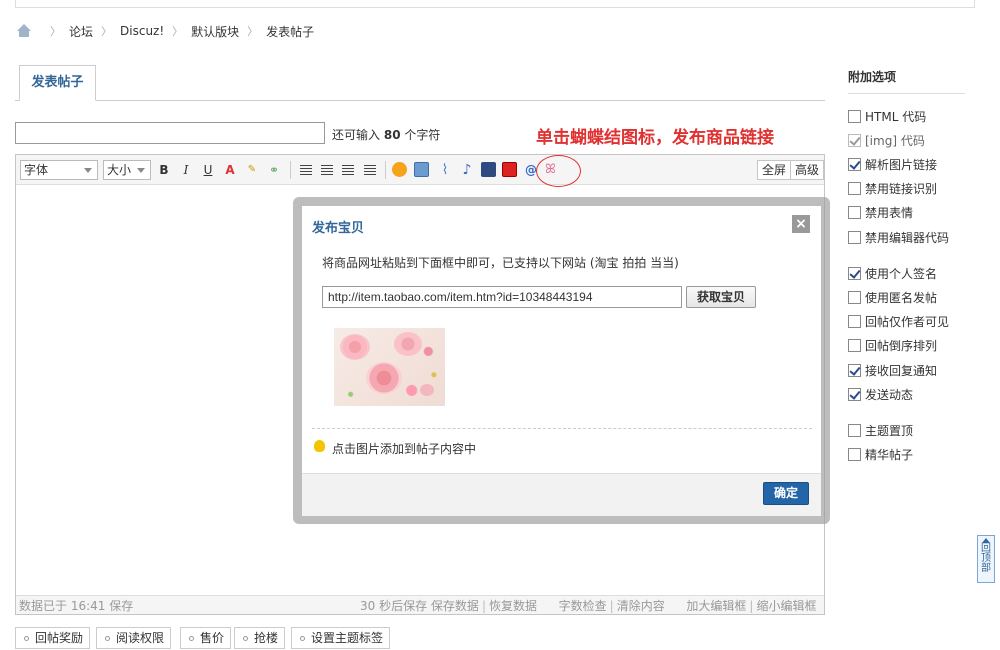  I want to click on extra-option-button: 售价, so click(206, 638).